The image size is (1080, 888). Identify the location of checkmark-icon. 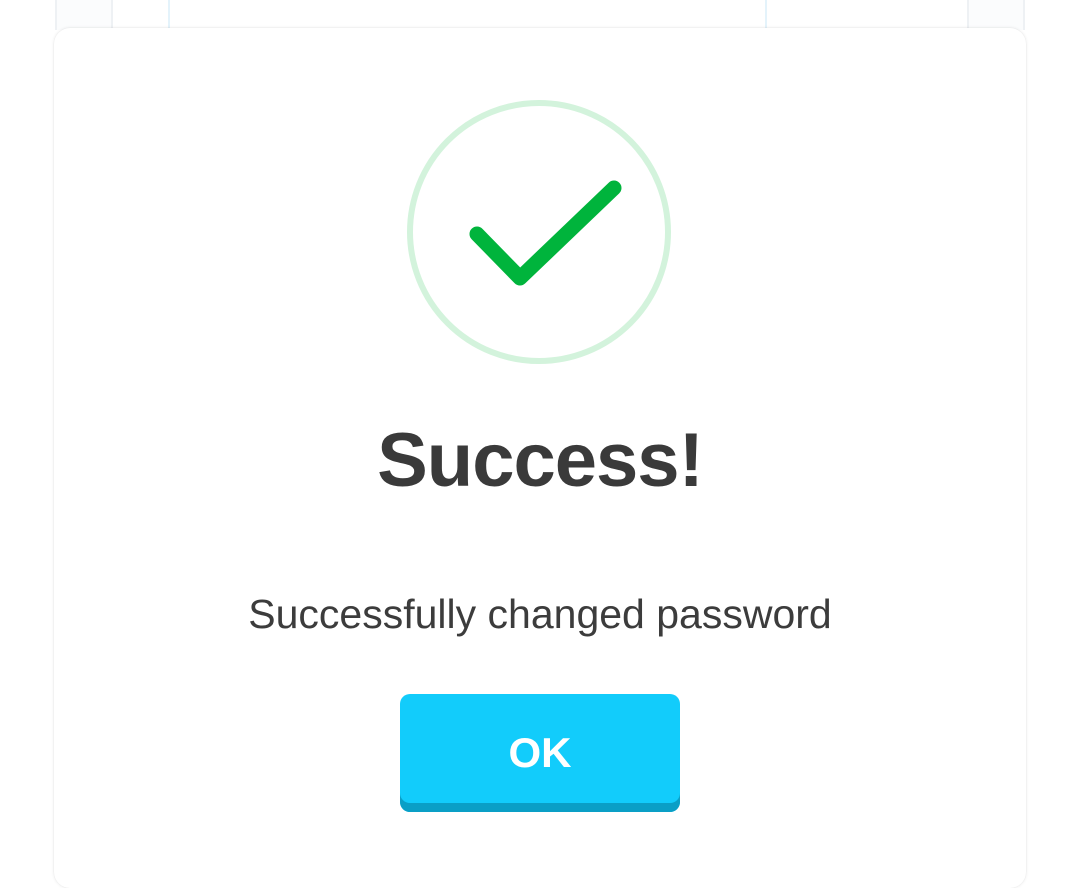
(539, 232).